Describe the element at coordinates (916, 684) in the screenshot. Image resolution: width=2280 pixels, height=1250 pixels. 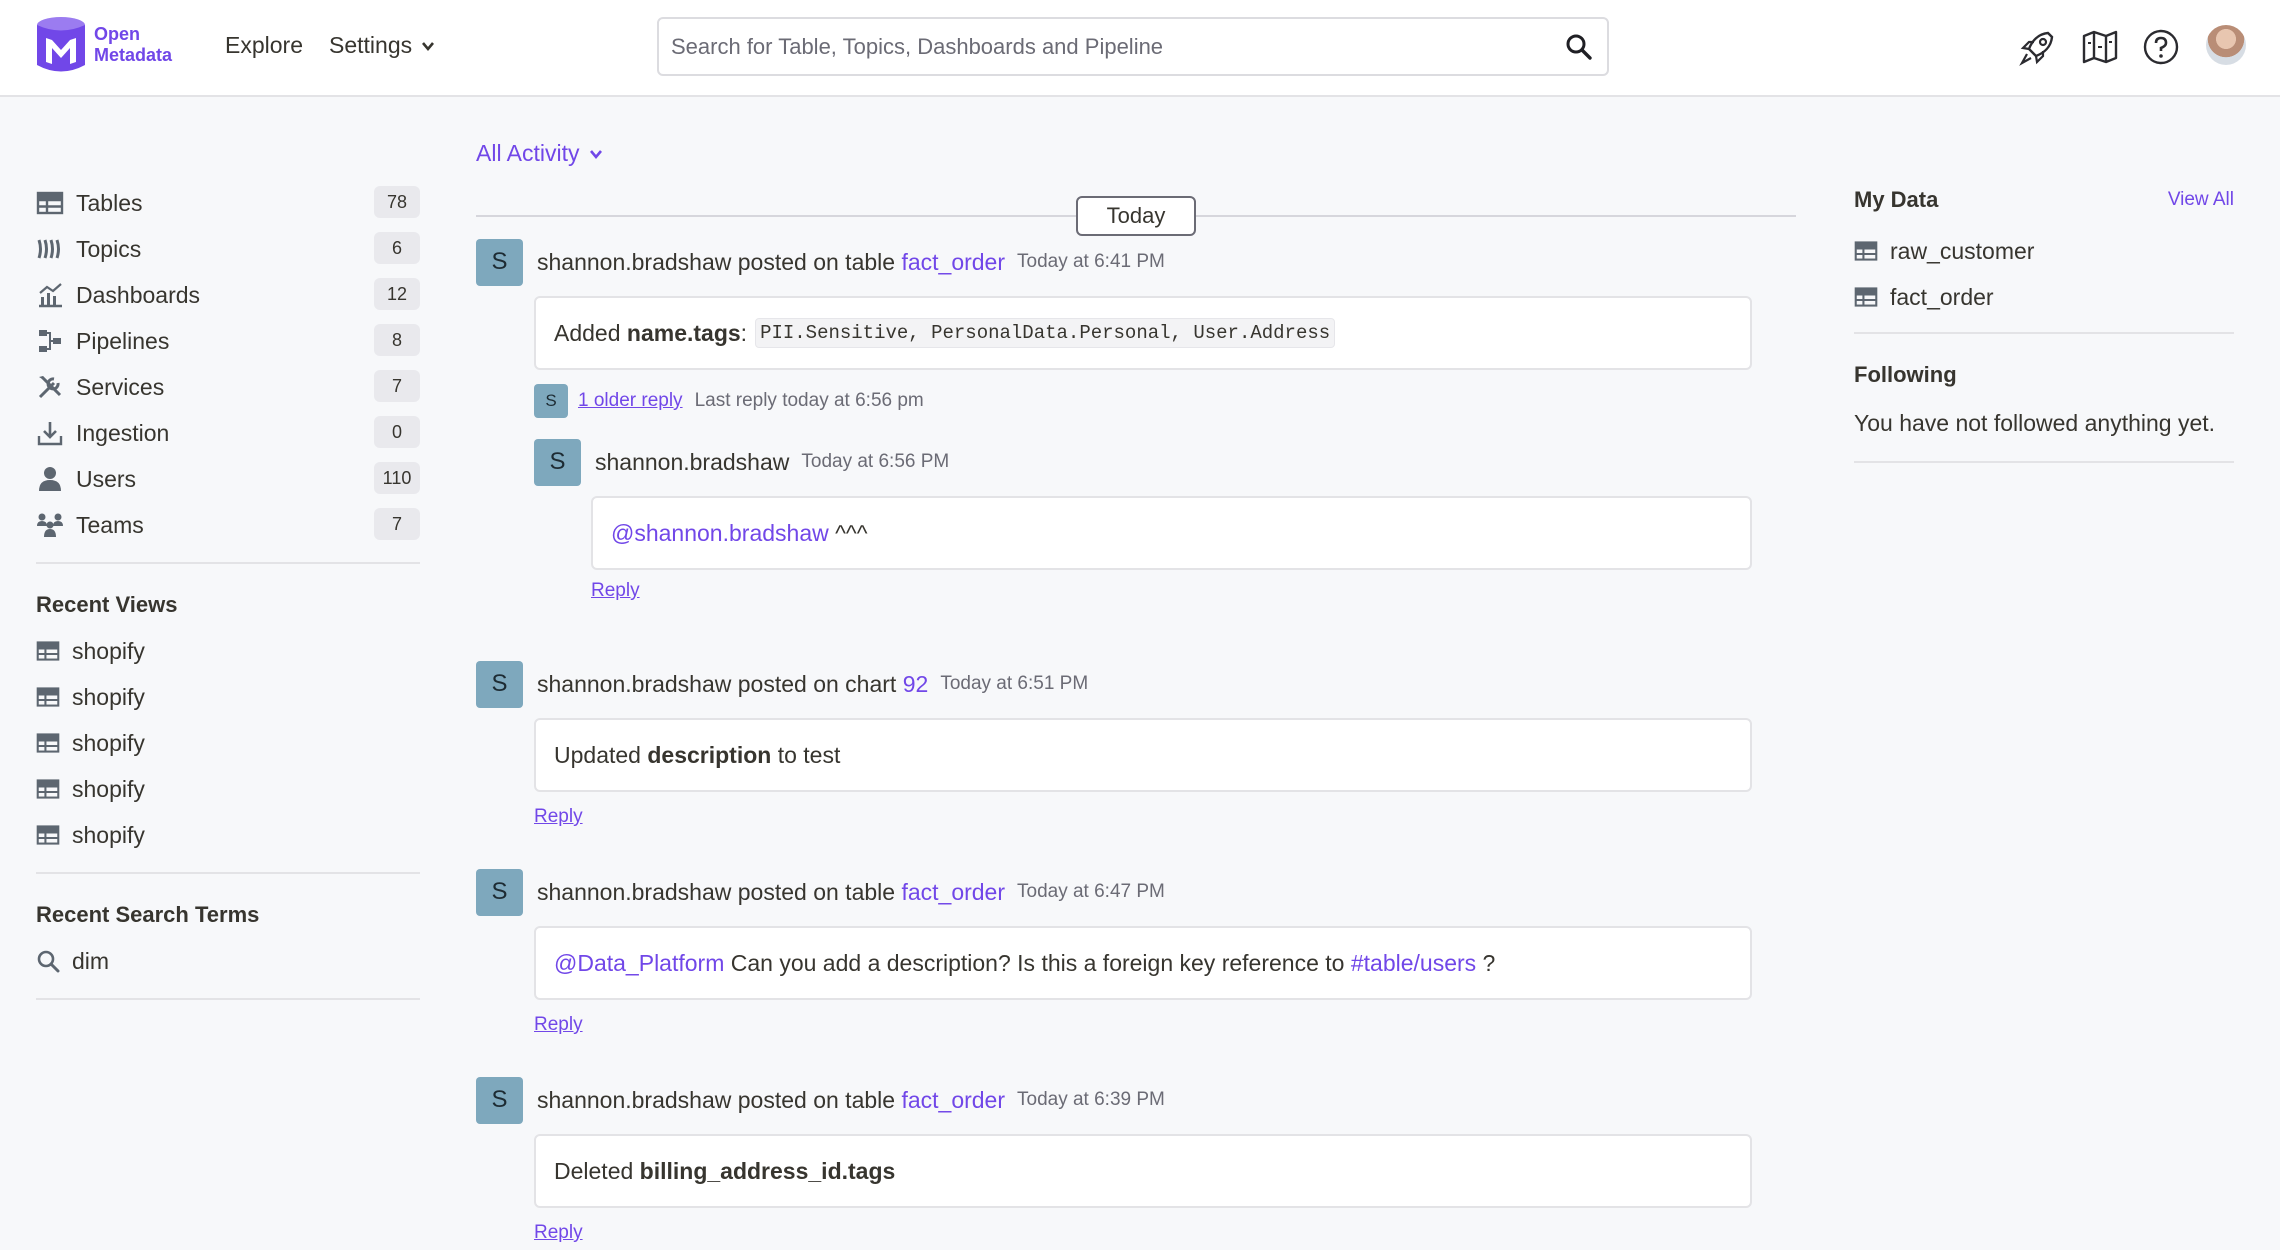
I see `entity-link: 92` at that location.